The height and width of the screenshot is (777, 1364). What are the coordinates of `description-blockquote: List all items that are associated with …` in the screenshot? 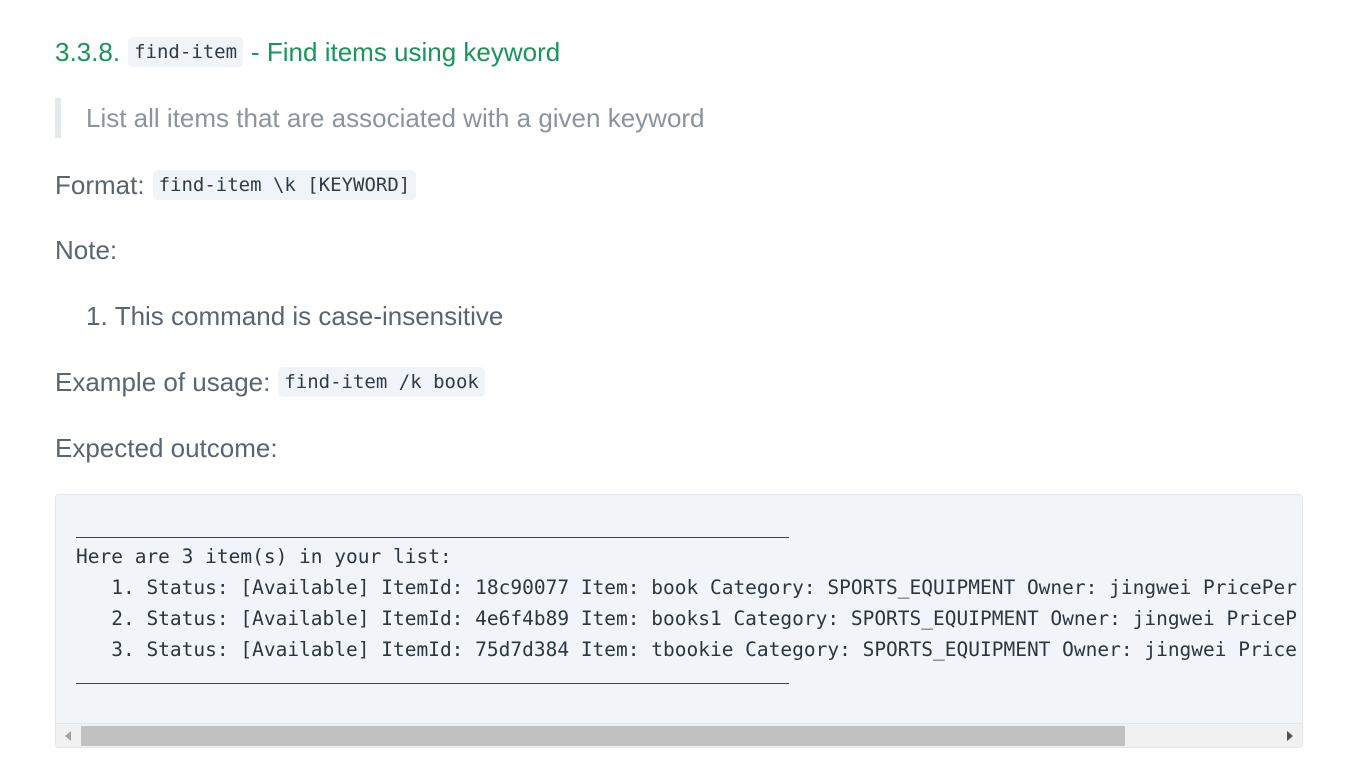 It's located at (380, 118).